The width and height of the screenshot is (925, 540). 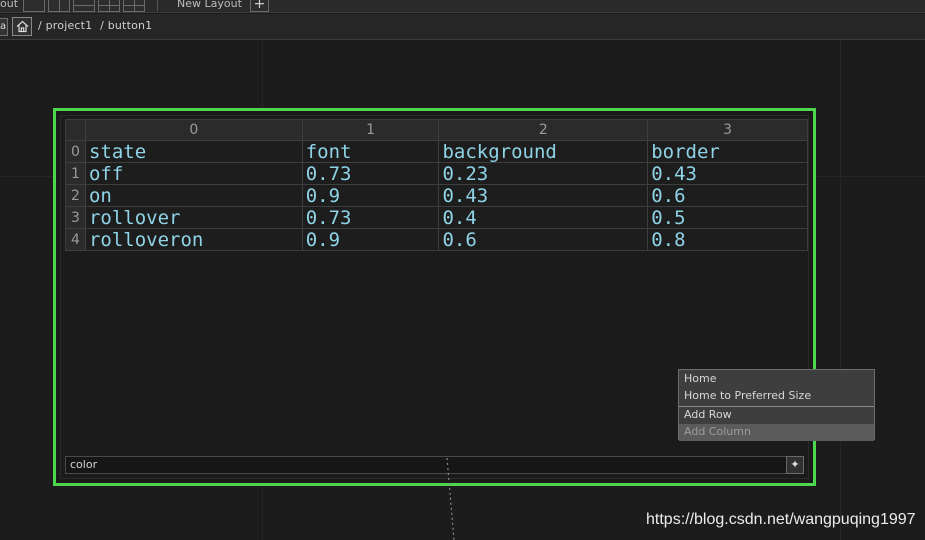 What do you see at coordinates (84, 6) in the screenshot?
I see `layout-split-h-button` at bounding box center [84, 6].